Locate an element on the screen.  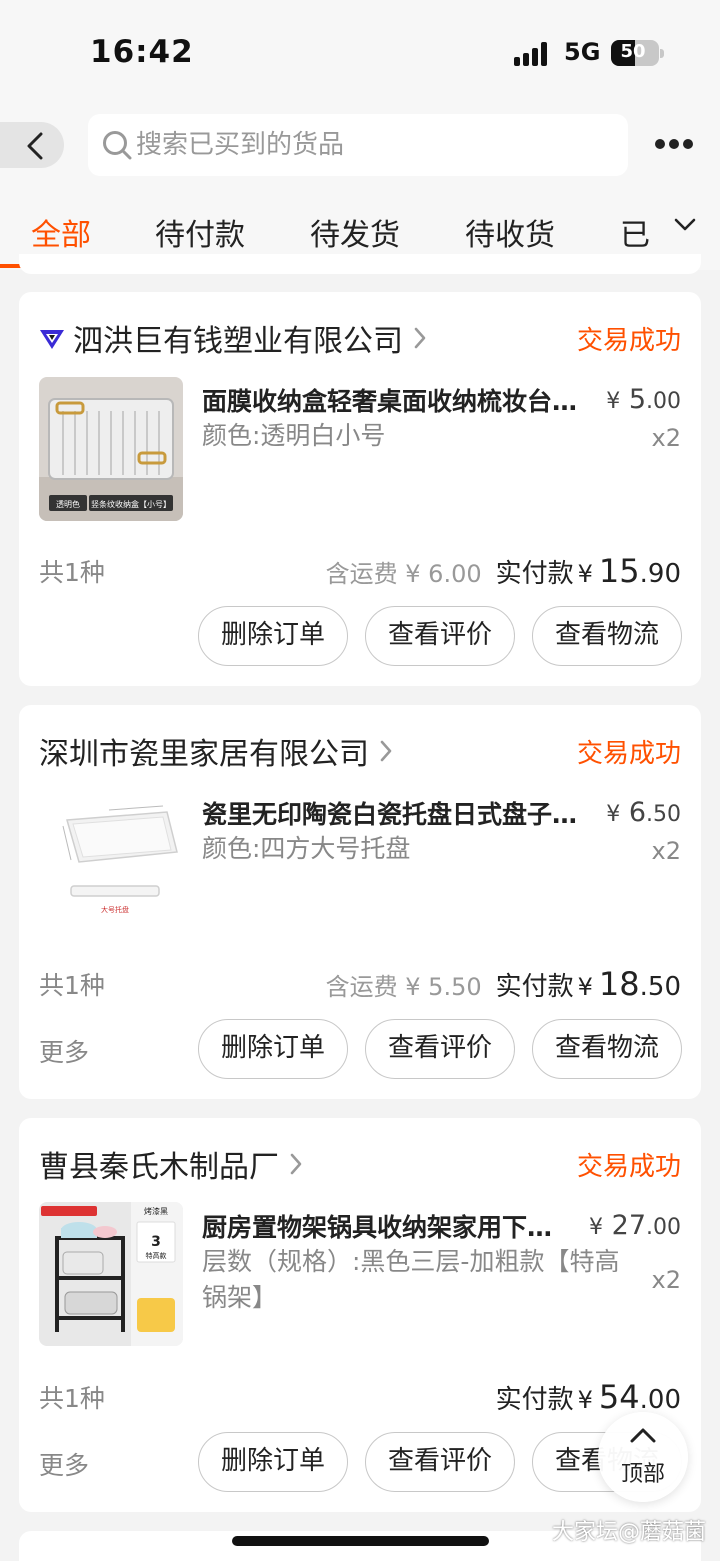
product-price: ¥ 6.50 is located at coordinates (643, 812).